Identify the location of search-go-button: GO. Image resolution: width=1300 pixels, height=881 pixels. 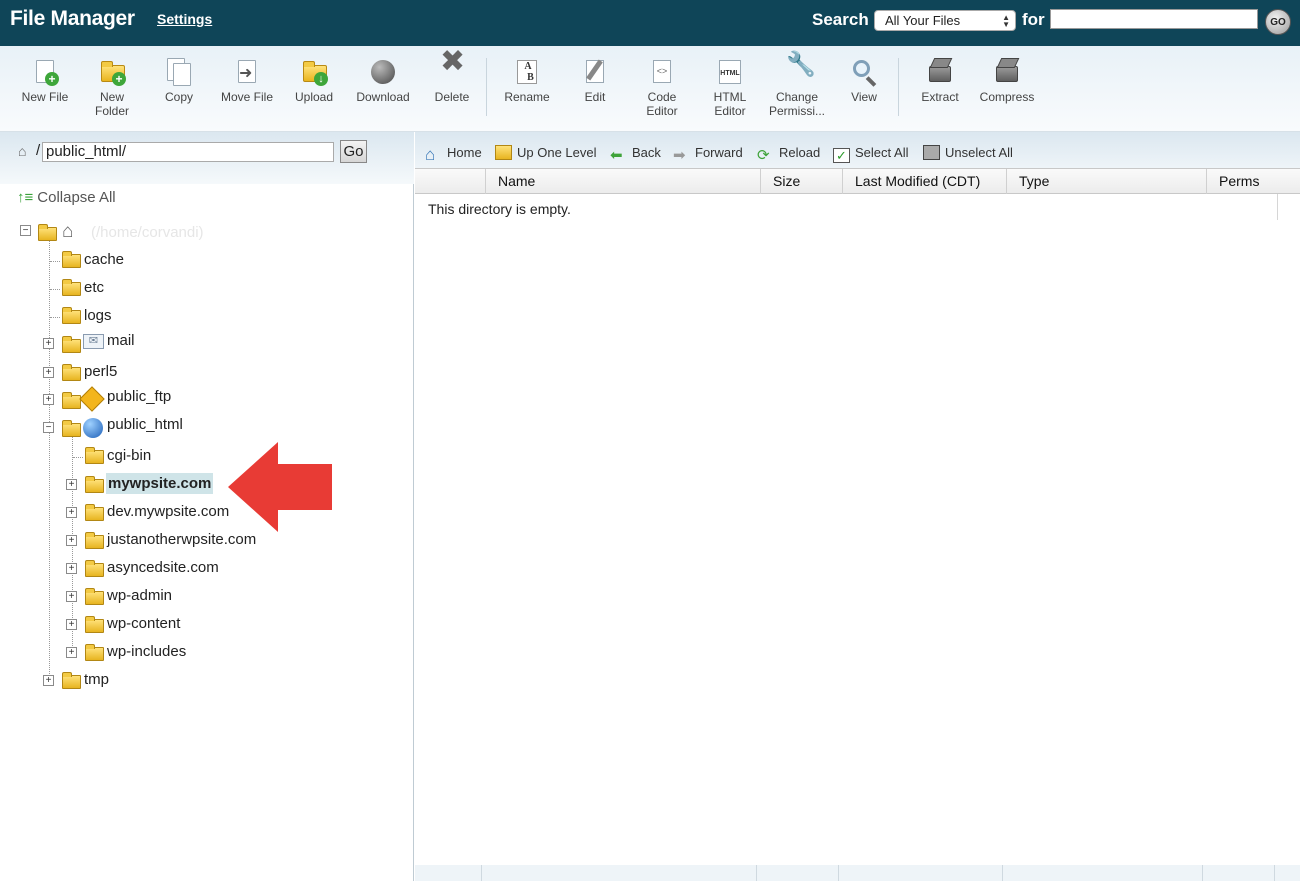
(1278, 22).